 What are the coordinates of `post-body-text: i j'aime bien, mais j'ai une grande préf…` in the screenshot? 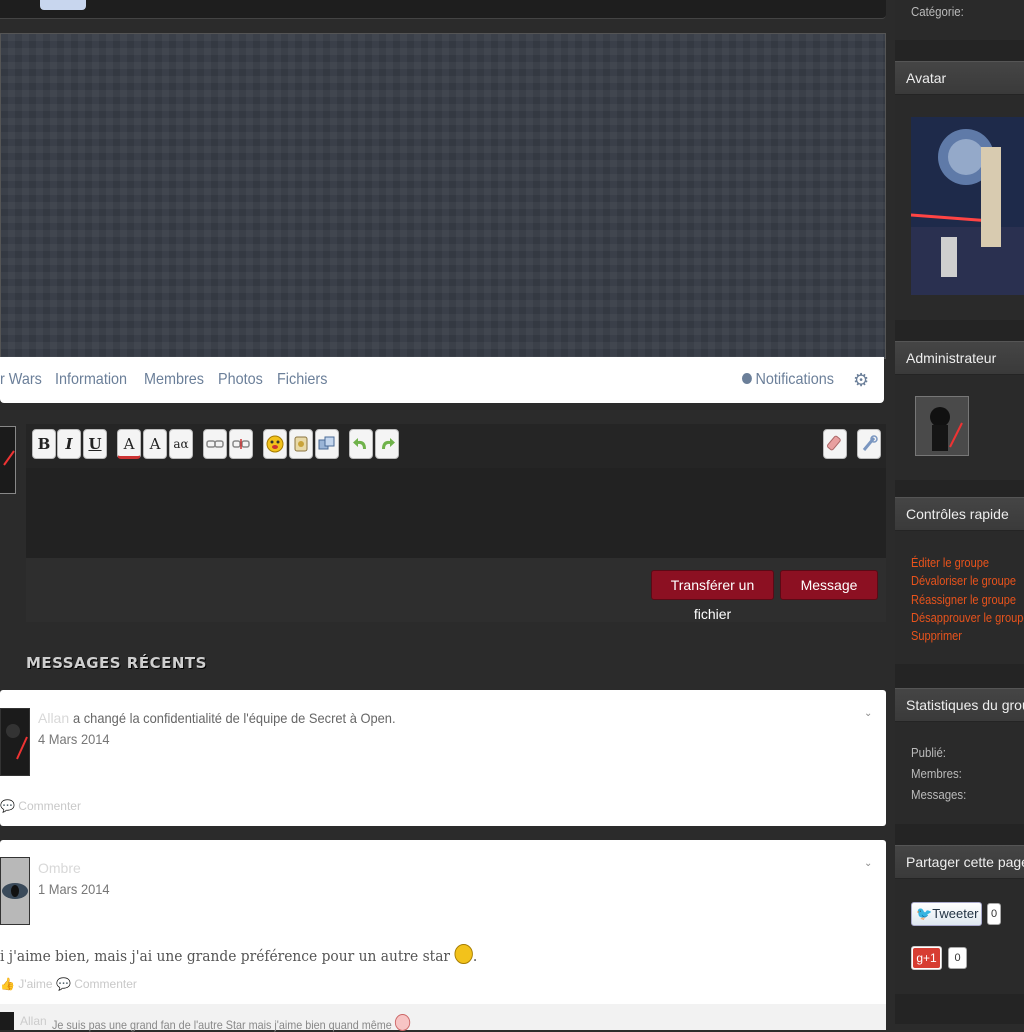 It's located at (225, 956).